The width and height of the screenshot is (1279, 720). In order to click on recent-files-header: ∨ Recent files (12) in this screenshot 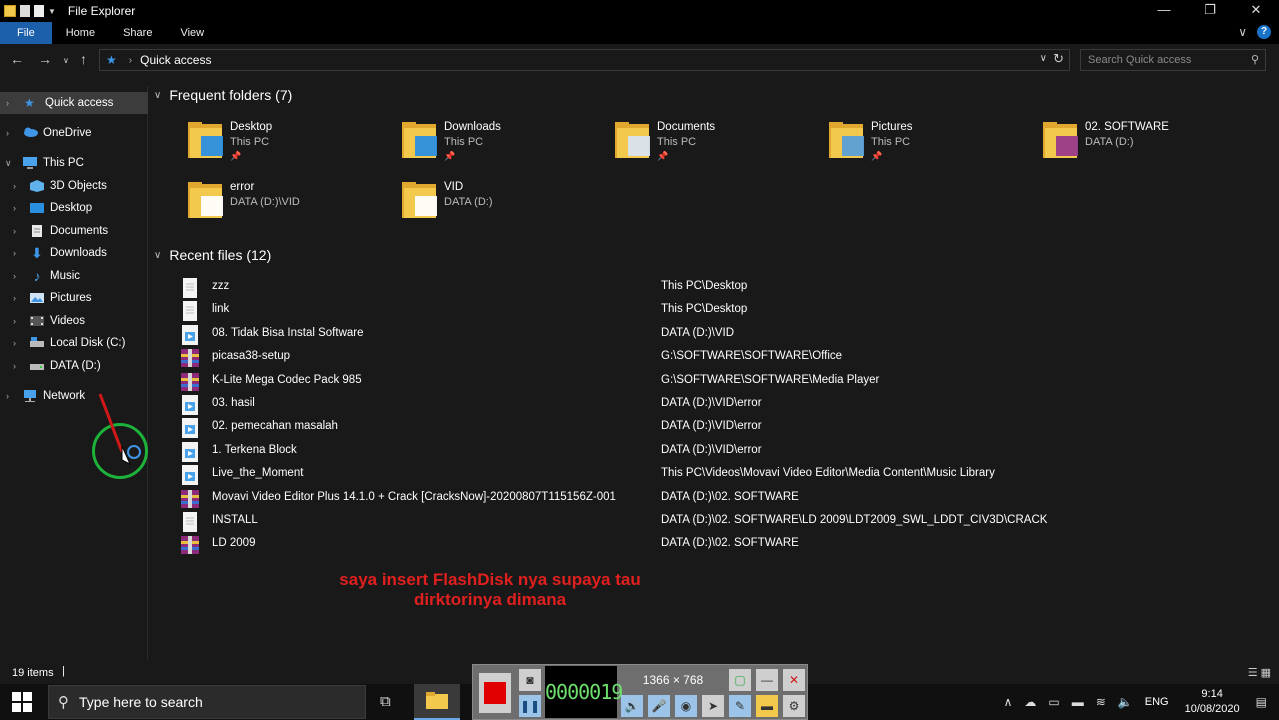, I will do `click(714, 255)`.